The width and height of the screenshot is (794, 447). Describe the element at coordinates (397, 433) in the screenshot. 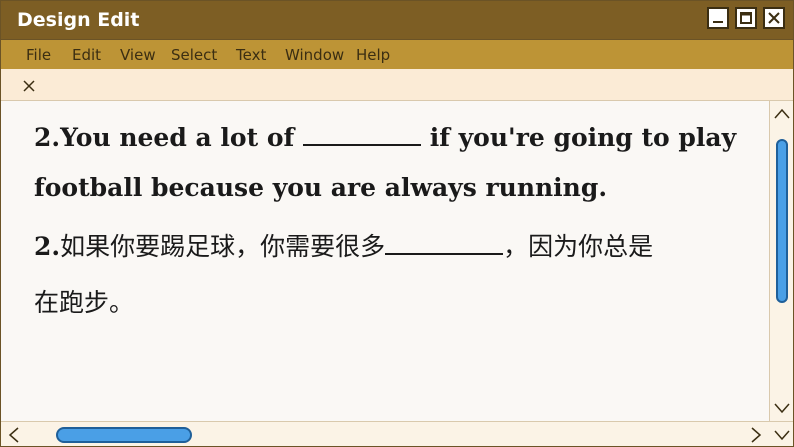

I see `horizontal-scrollbar` at that location.